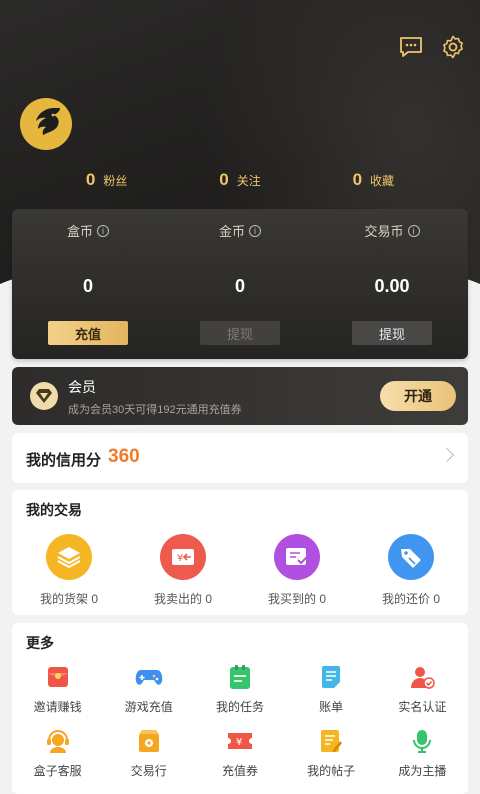 Image resolution: width=480 pixels, height=794 pixels. Describe the element at coordinates (90, 179) in the screenshot. I see `fans-count: 0` at that location.